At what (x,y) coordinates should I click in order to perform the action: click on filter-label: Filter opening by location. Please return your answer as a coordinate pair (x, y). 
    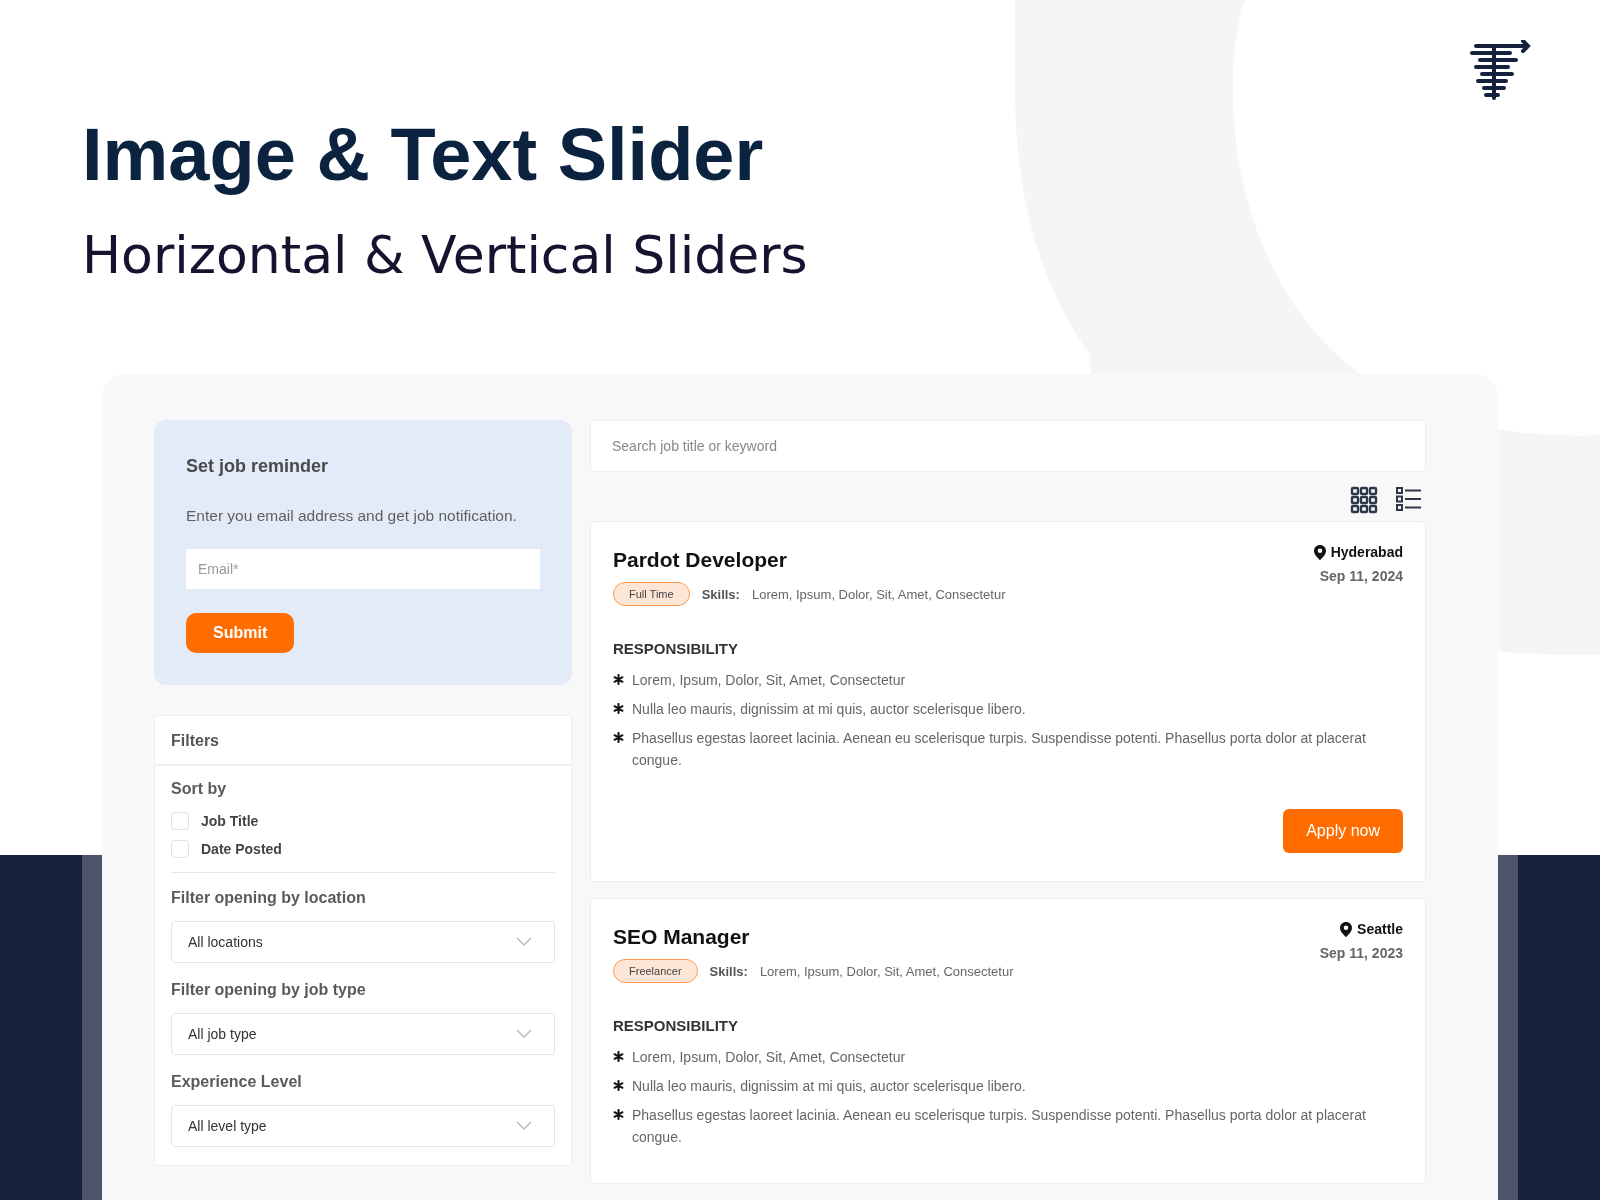
    Looking at the image, I should click on (269, 898).